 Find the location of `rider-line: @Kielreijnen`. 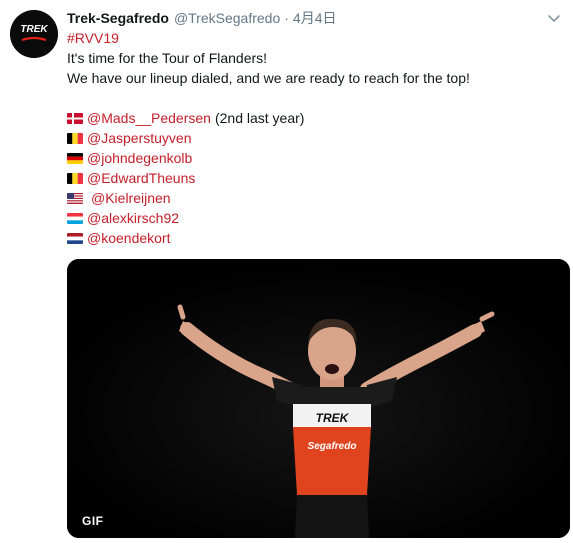

rider-line: @Kielreijnen is located at coordinates (314, 198).